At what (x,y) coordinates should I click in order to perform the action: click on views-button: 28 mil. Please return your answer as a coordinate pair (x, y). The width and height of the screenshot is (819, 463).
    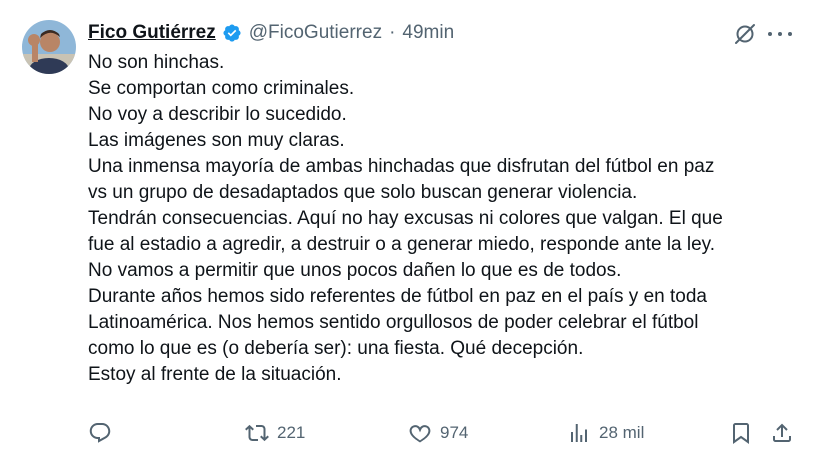
    Looking at the image, I should click on (605, 433).